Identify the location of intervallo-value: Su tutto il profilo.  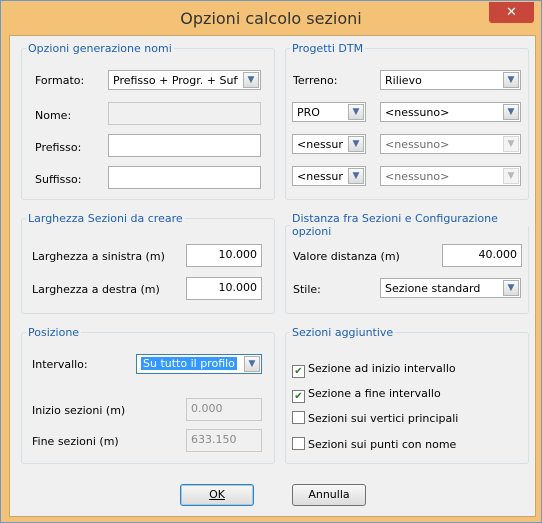
(189, 363).